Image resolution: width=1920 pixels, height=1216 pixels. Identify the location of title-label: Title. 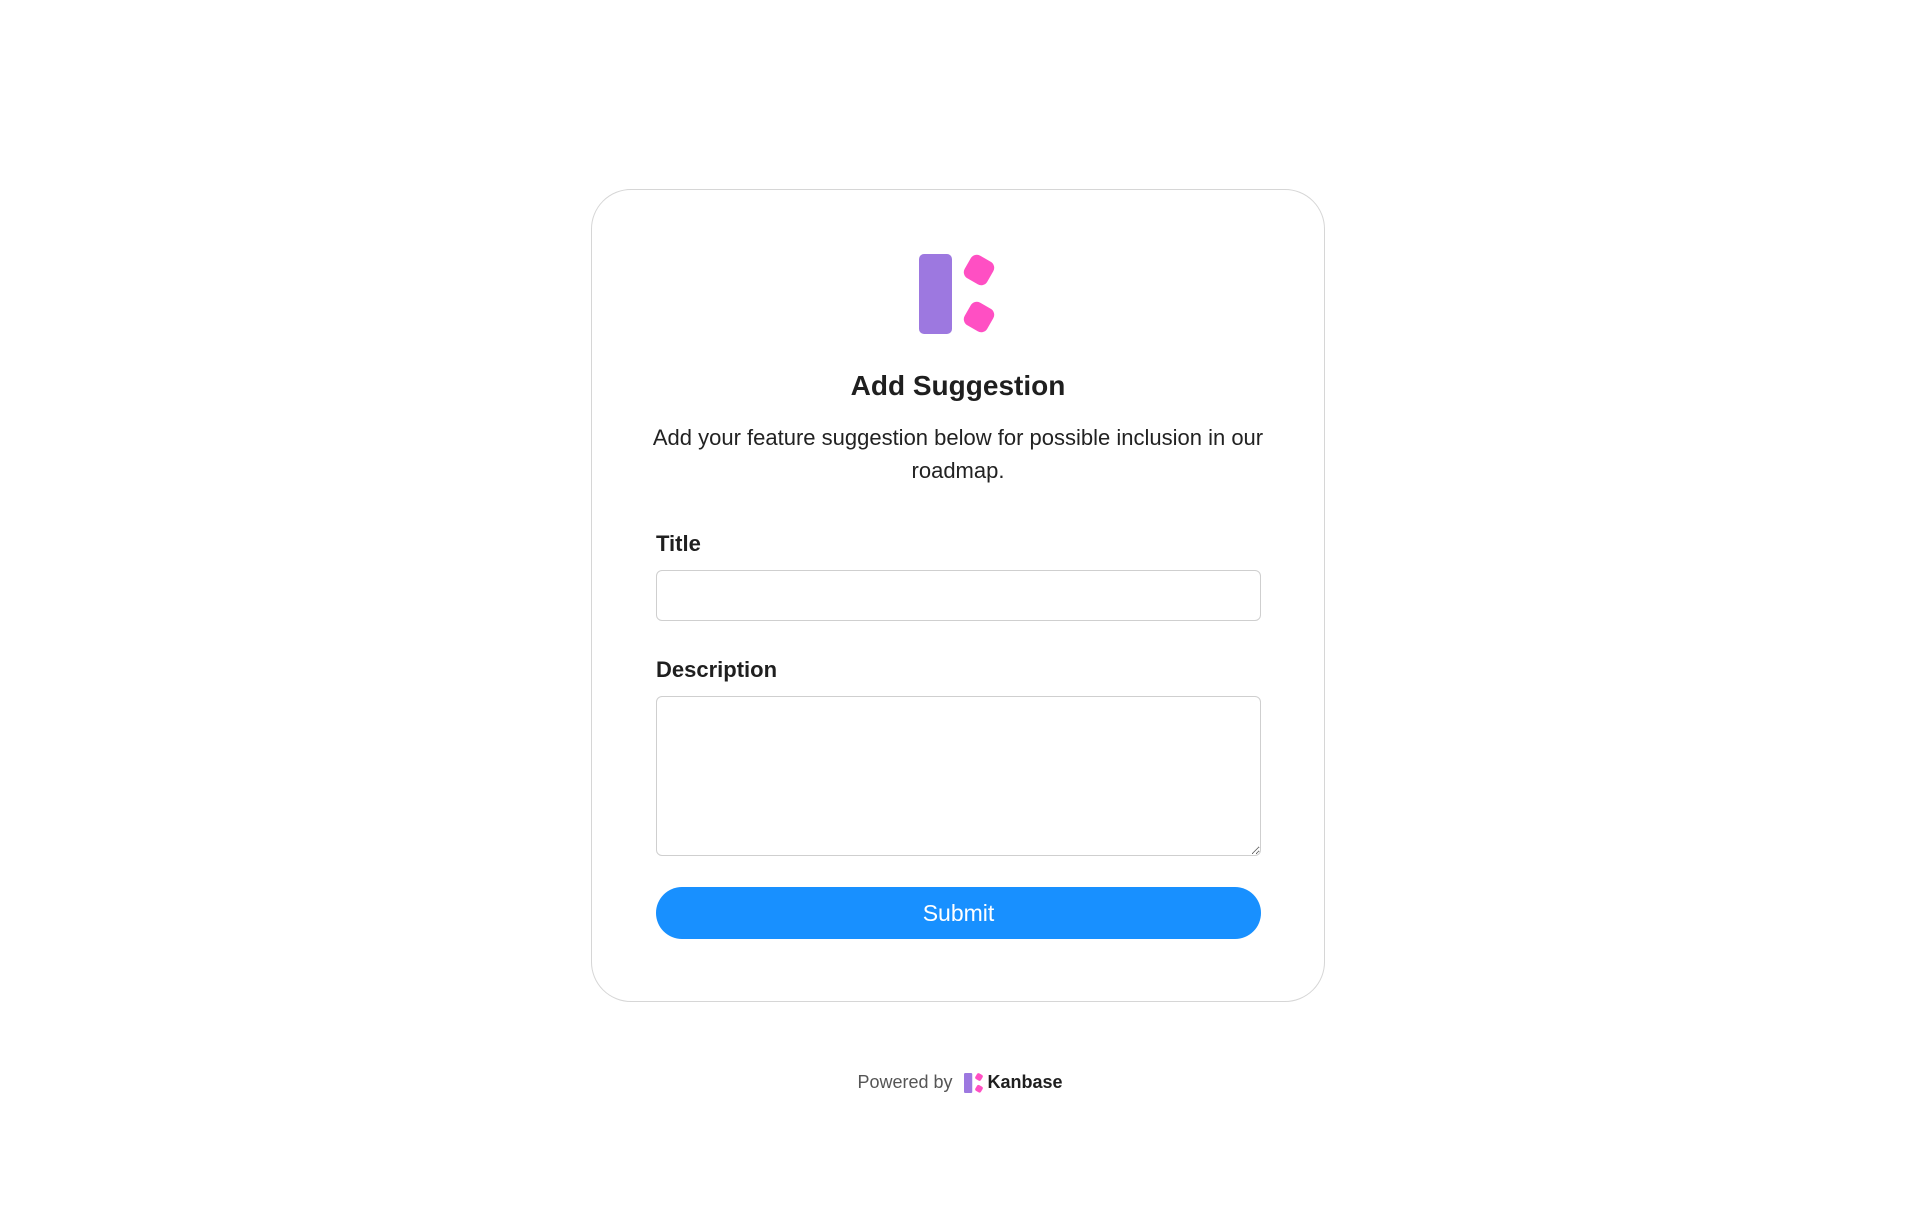
(678, 543).